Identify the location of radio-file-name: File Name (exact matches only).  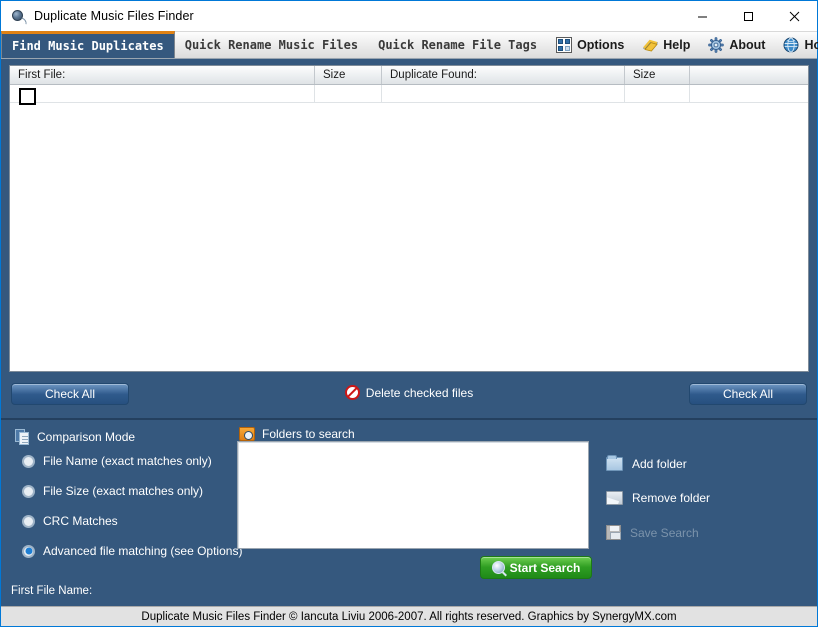
(117, 461).